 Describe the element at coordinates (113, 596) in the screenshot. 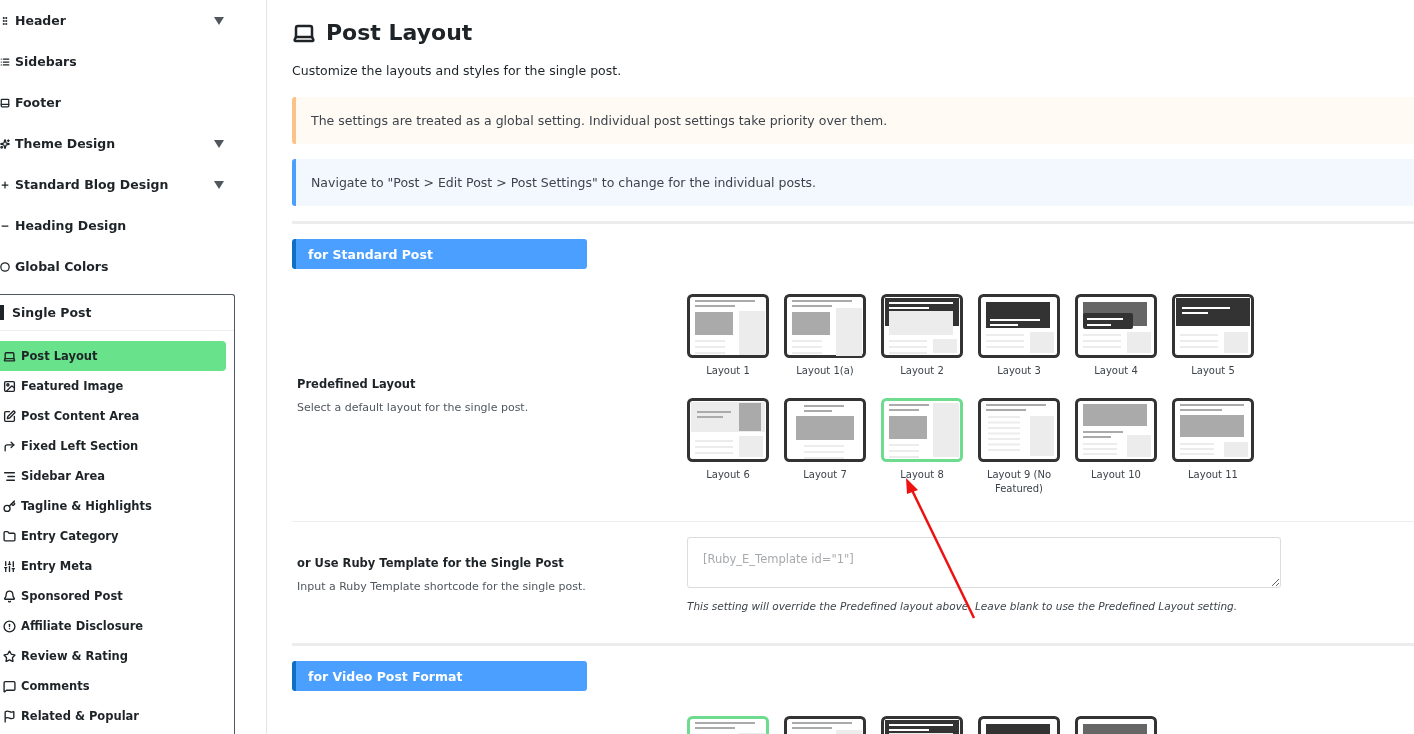

I see `submenu-item: Sponsored Post` at that location.